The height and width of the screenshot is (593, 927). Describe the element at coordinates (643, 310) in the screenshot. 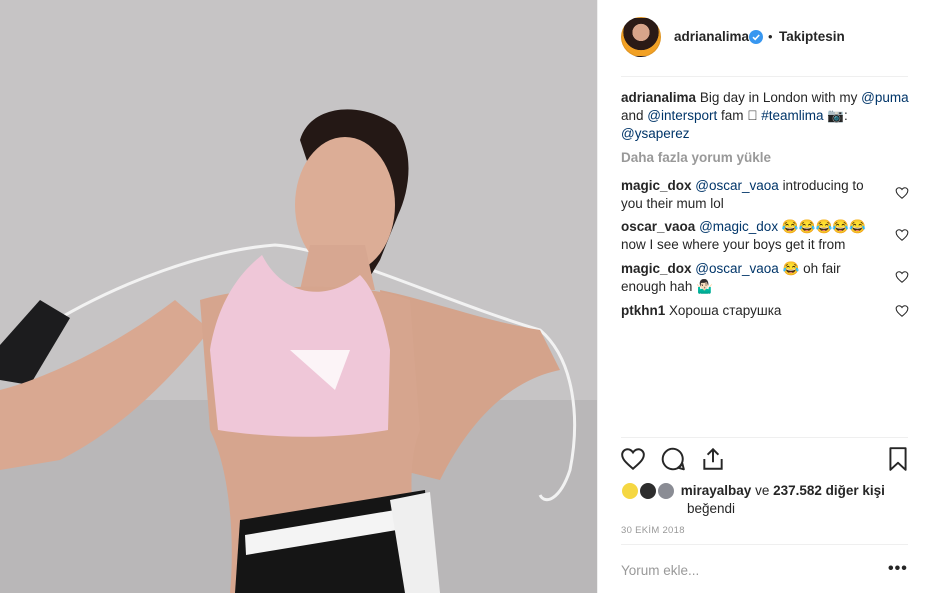

I see `comment-username: ptkhn1` at that location.